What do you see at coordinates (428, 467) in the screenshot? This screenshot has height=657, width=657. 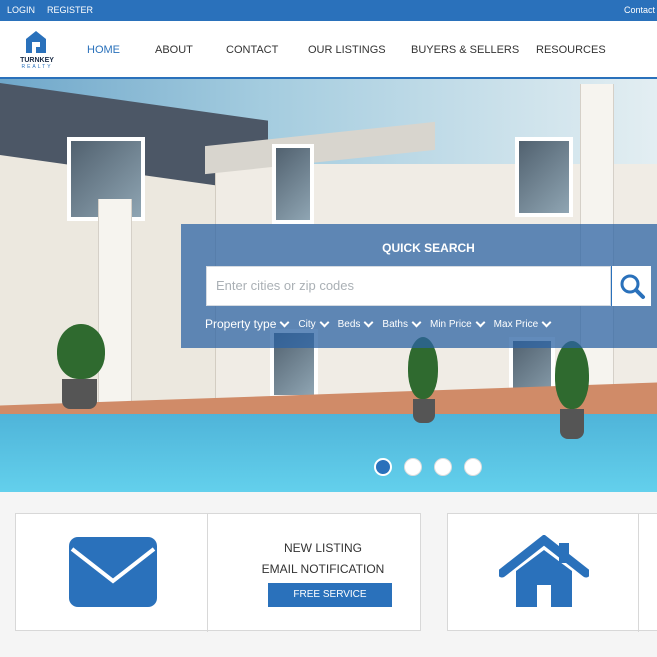 I see `slide-indicators` at bounding box center [428, 467].